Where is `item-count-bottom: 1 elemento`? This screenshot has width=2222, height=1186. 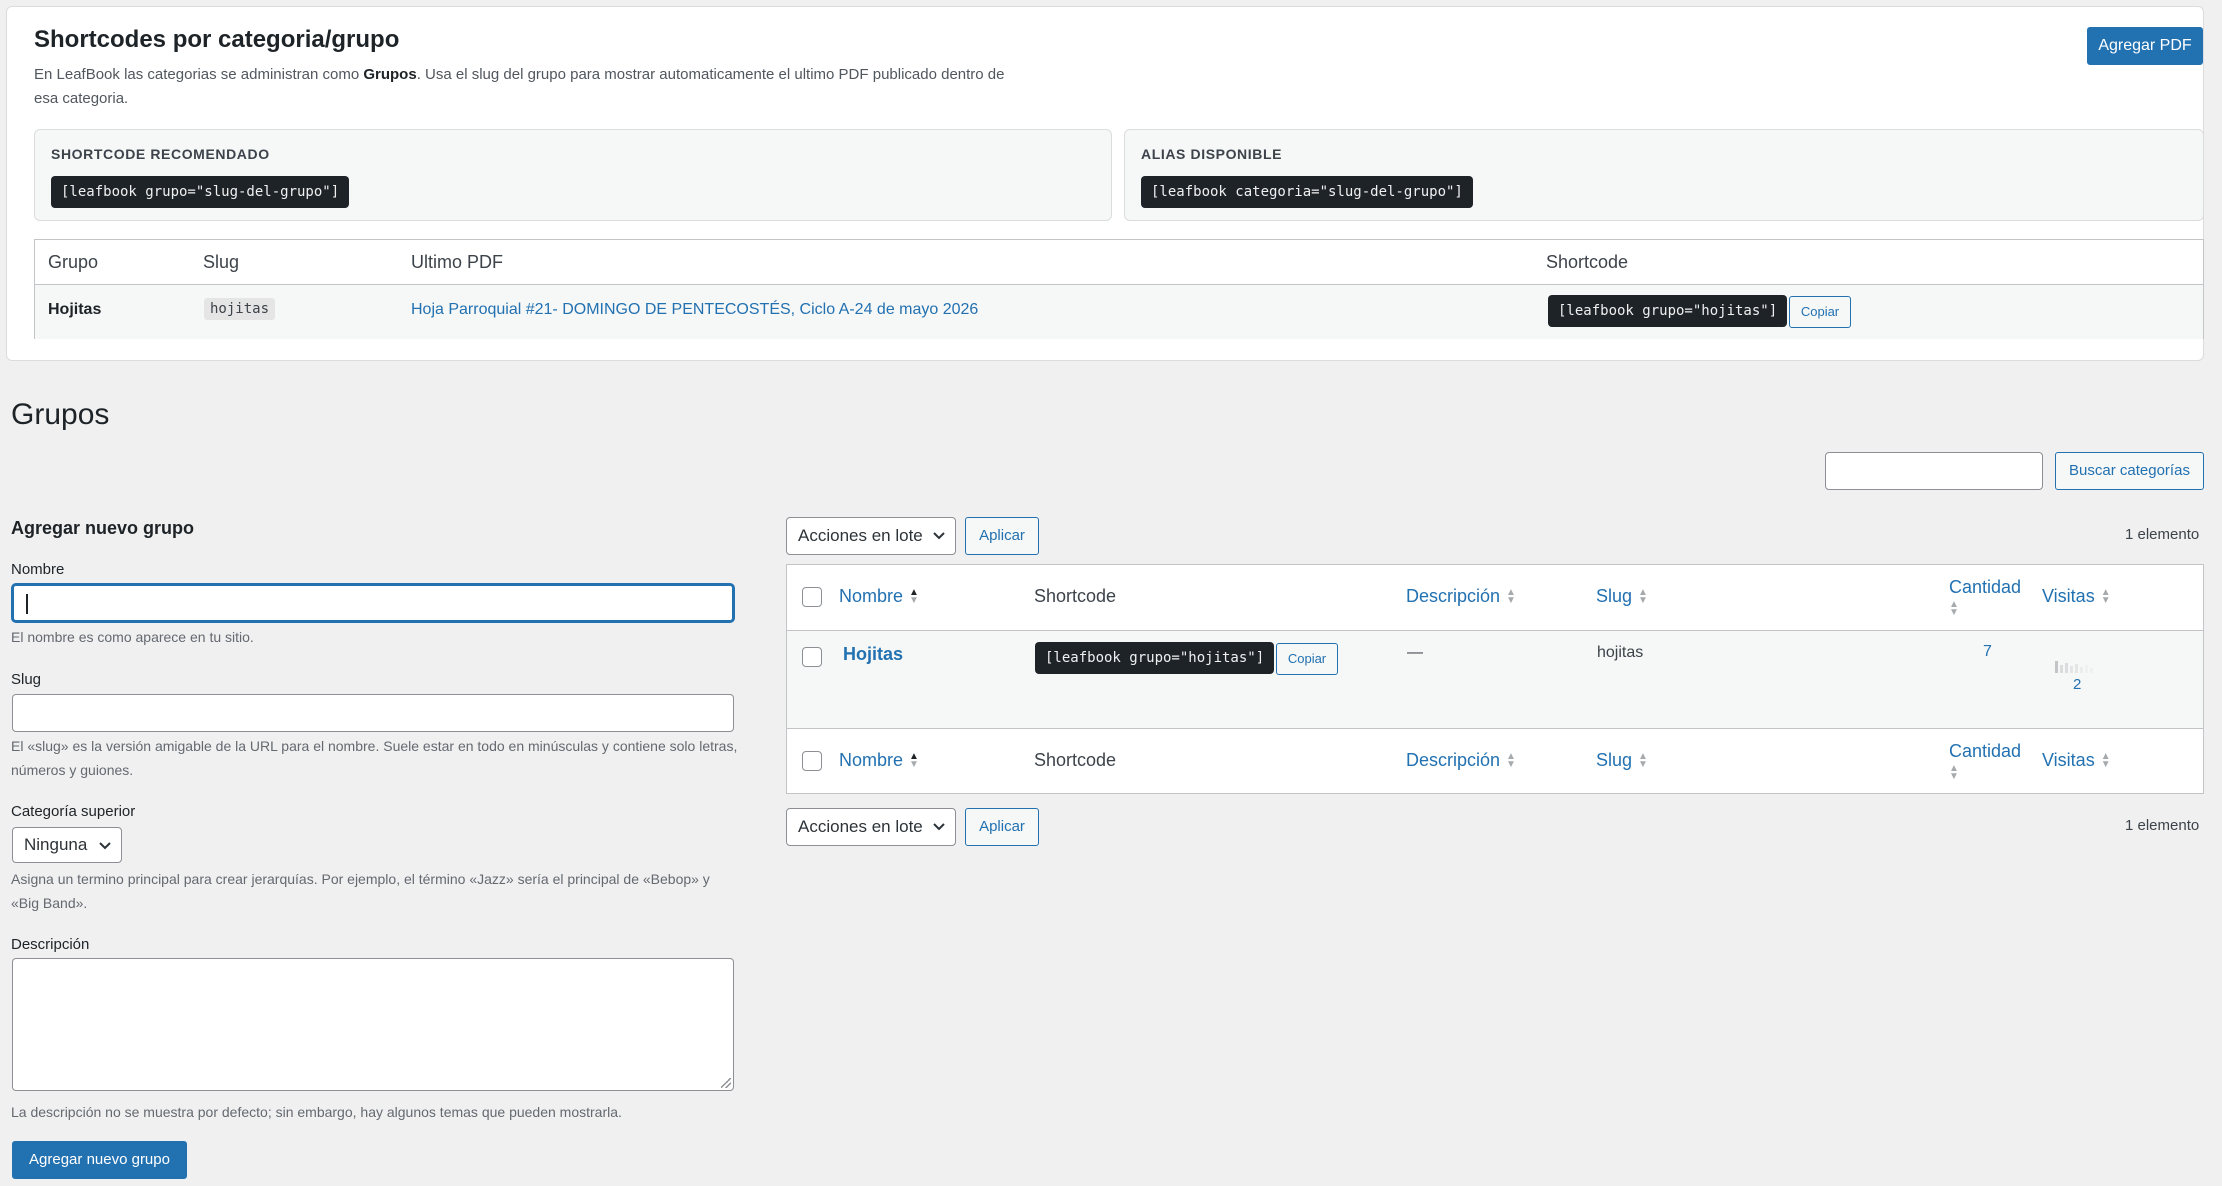
item-count-bottom: 1 elemento is located at coordinates (2162, 825).